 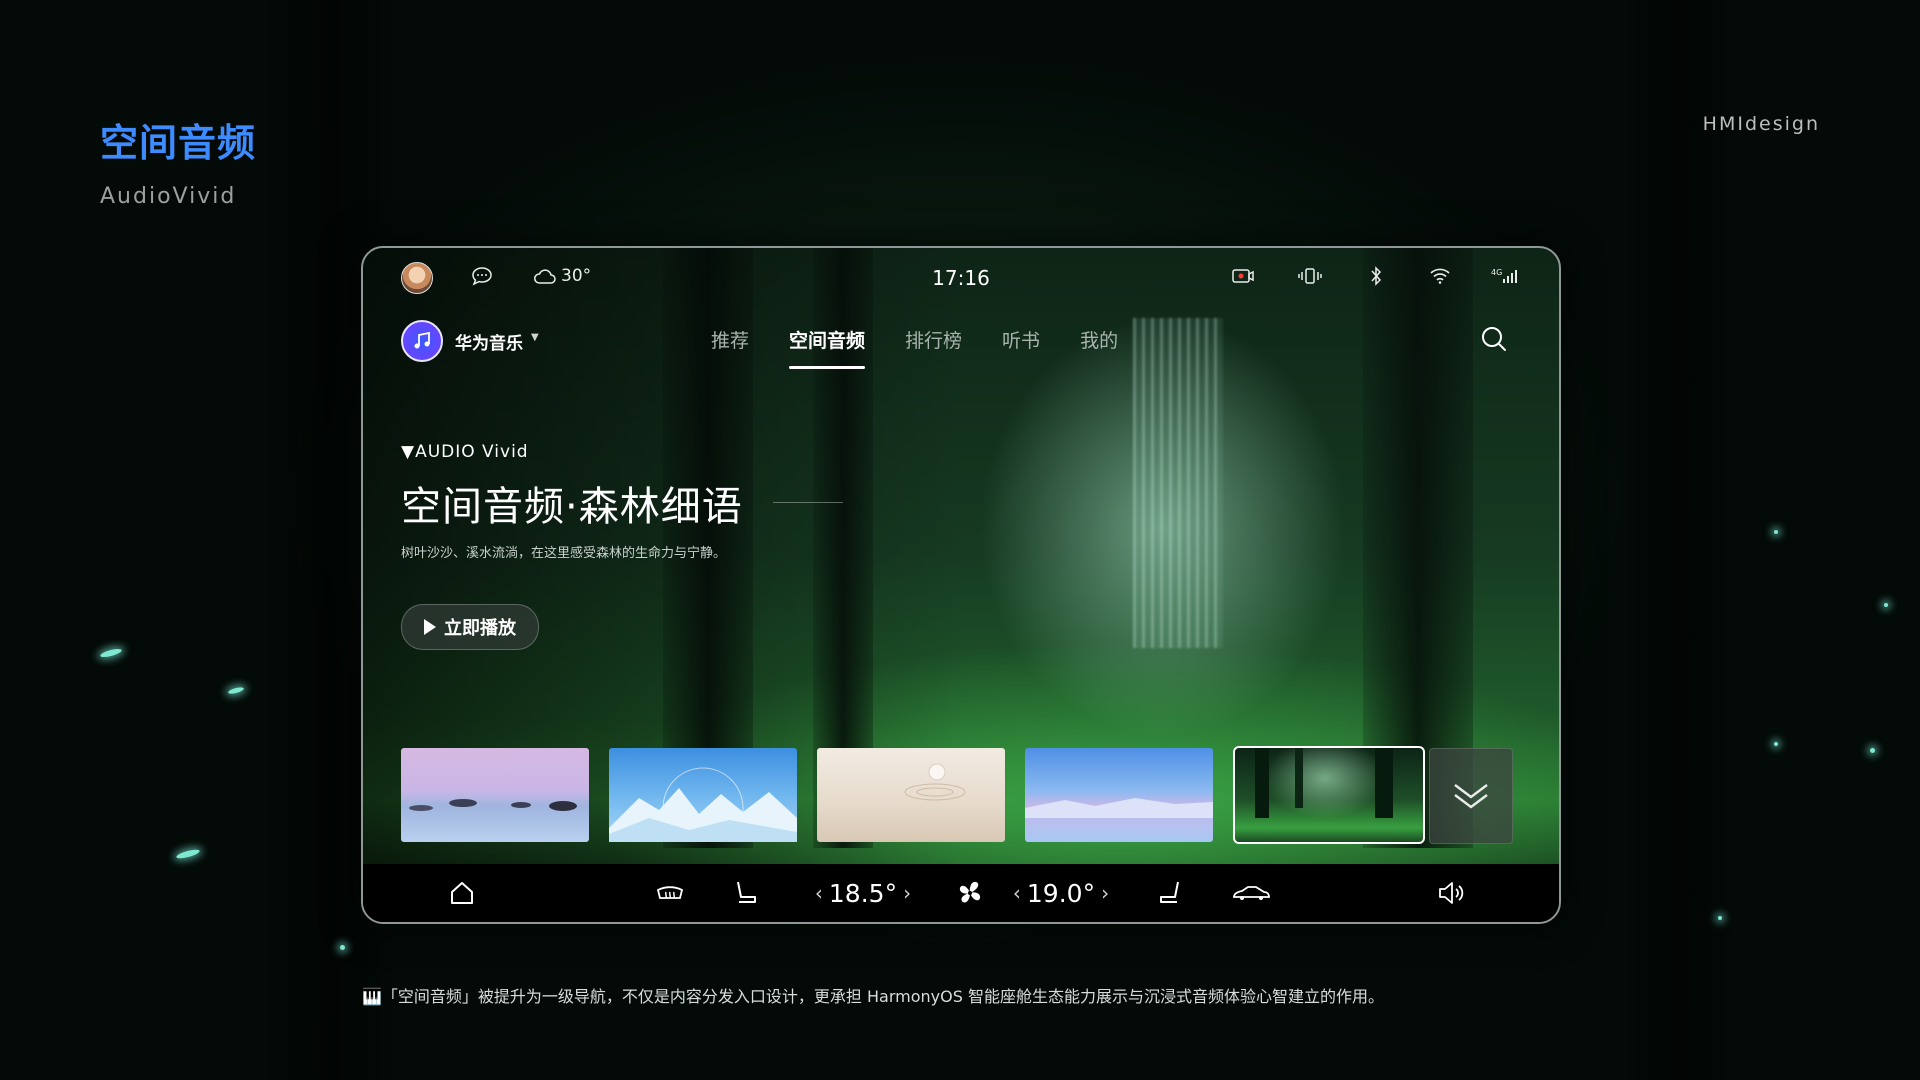 What do you see at coordinates (1170, 893) in the screenshot?
I see `seat-right-icon` at bounding box center [1170, 893].